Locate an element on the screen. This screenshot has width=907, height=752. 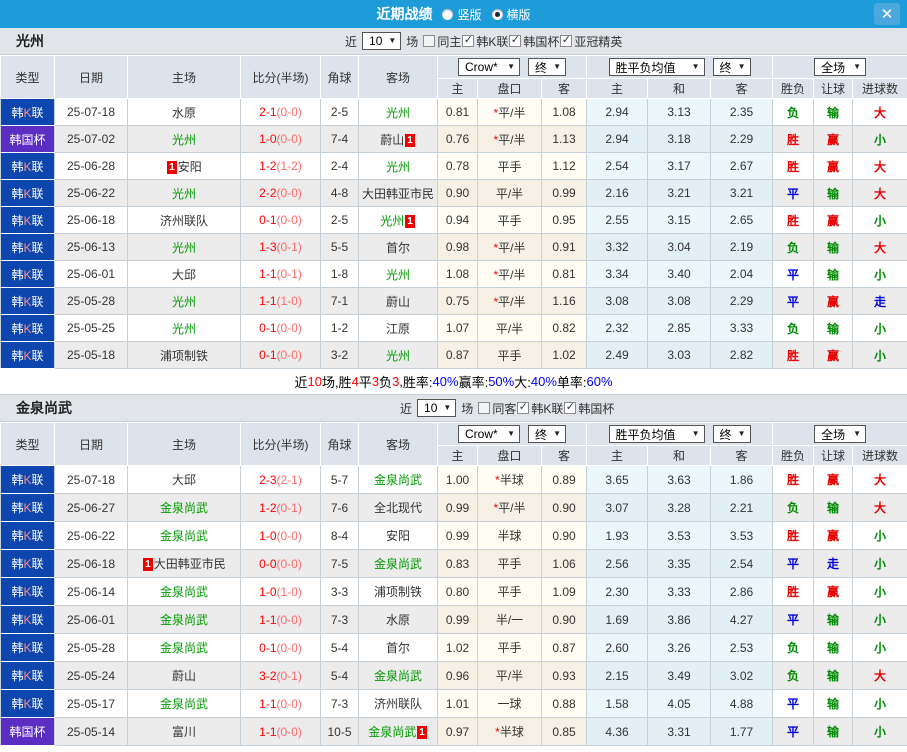
home-team-name: 金泉尚武 is located at coordinates (183, 592).